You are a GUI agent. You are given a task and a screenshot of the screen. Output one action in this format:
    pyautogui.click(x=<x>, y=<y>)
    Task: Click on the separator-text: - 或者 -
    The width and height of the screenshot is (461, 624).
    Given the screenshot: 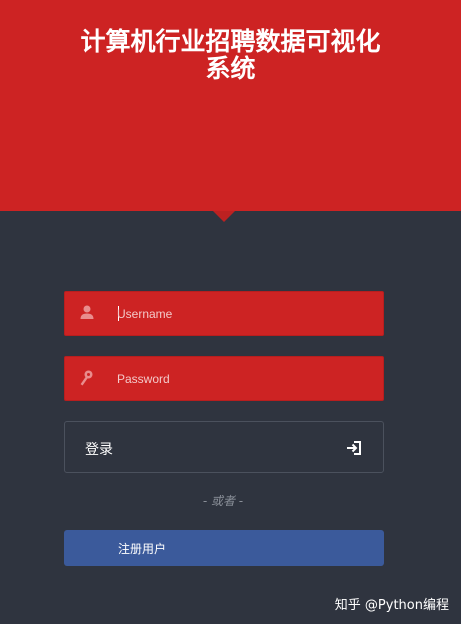 What is the action you would take?
    pyautogui.click(x=223, y=501)
    